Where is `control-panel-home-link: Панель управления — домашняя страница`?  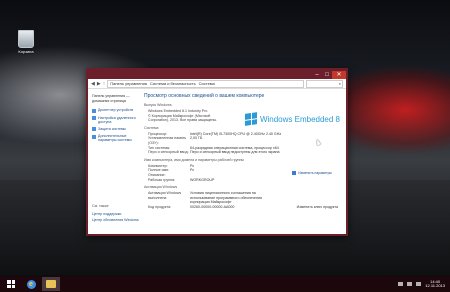
control-panel-home-link: Панель управления — домашняя страница is located at coordinates (116, 98).